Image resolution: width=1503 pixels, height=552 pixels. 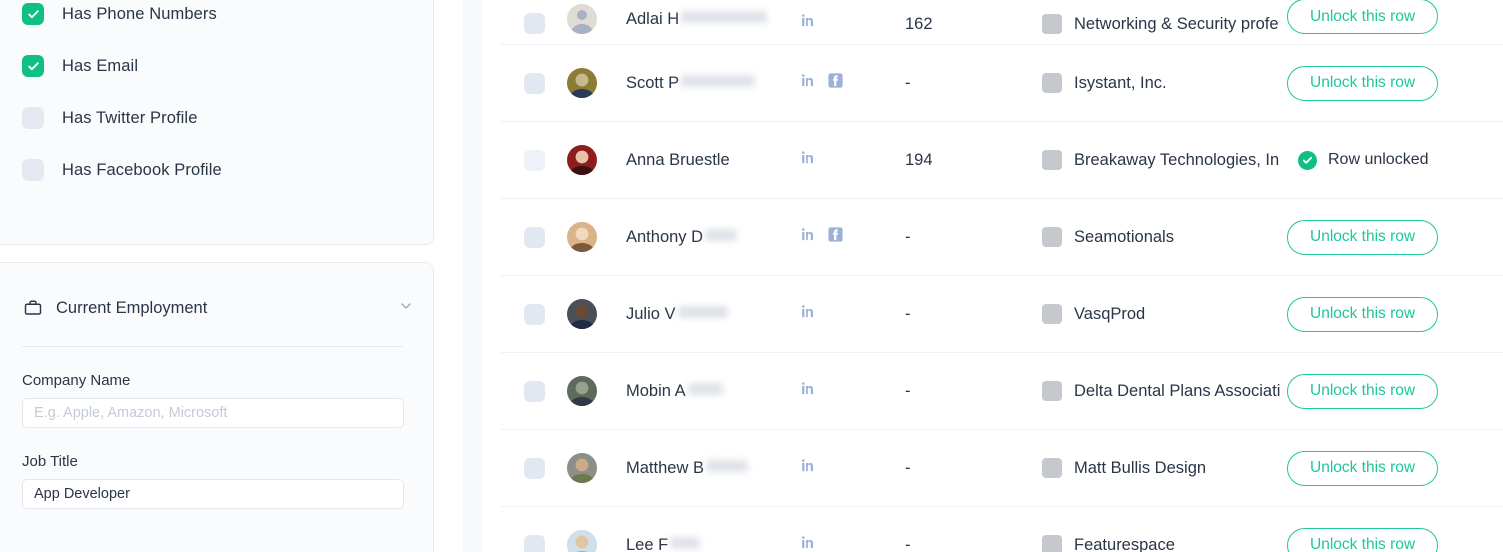 What do you see at coordinates (216, 118) in the screenshot?
I see `filter-checkbox-row: Has Twitter Profile` at bounding box center [216, 118].